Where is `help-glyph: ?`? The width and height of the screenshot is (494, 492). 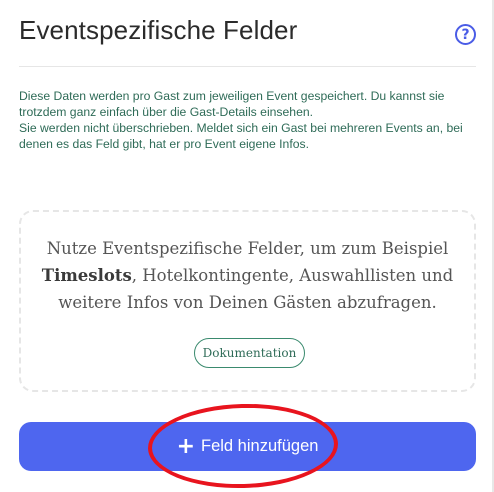
help-glyph: ? is located at coordinates (465, 34).